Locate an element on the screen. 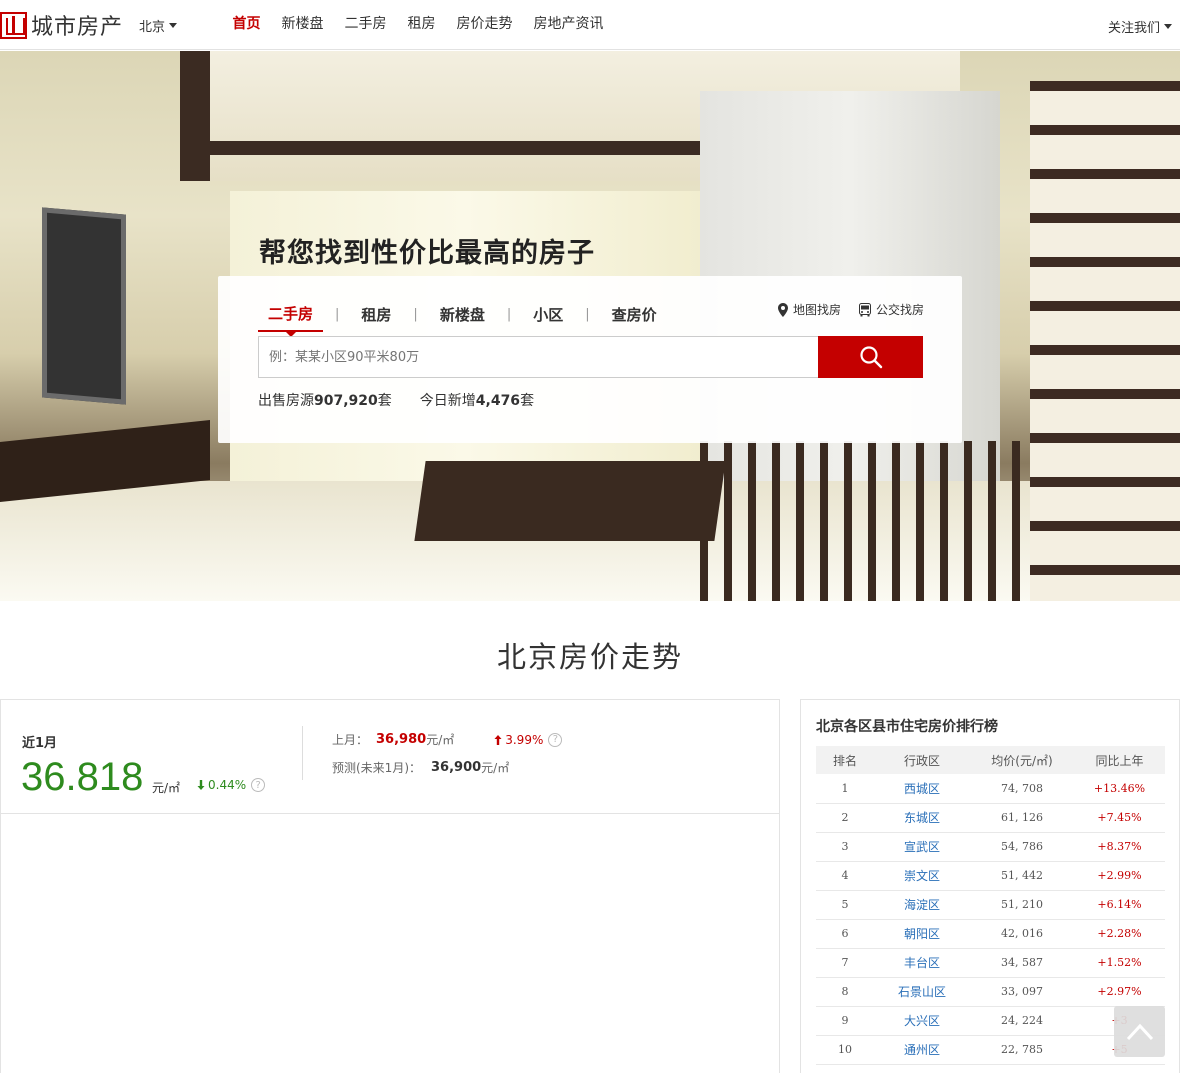  yoy-cell: +2.99% is located at coordinates (1119, 876).